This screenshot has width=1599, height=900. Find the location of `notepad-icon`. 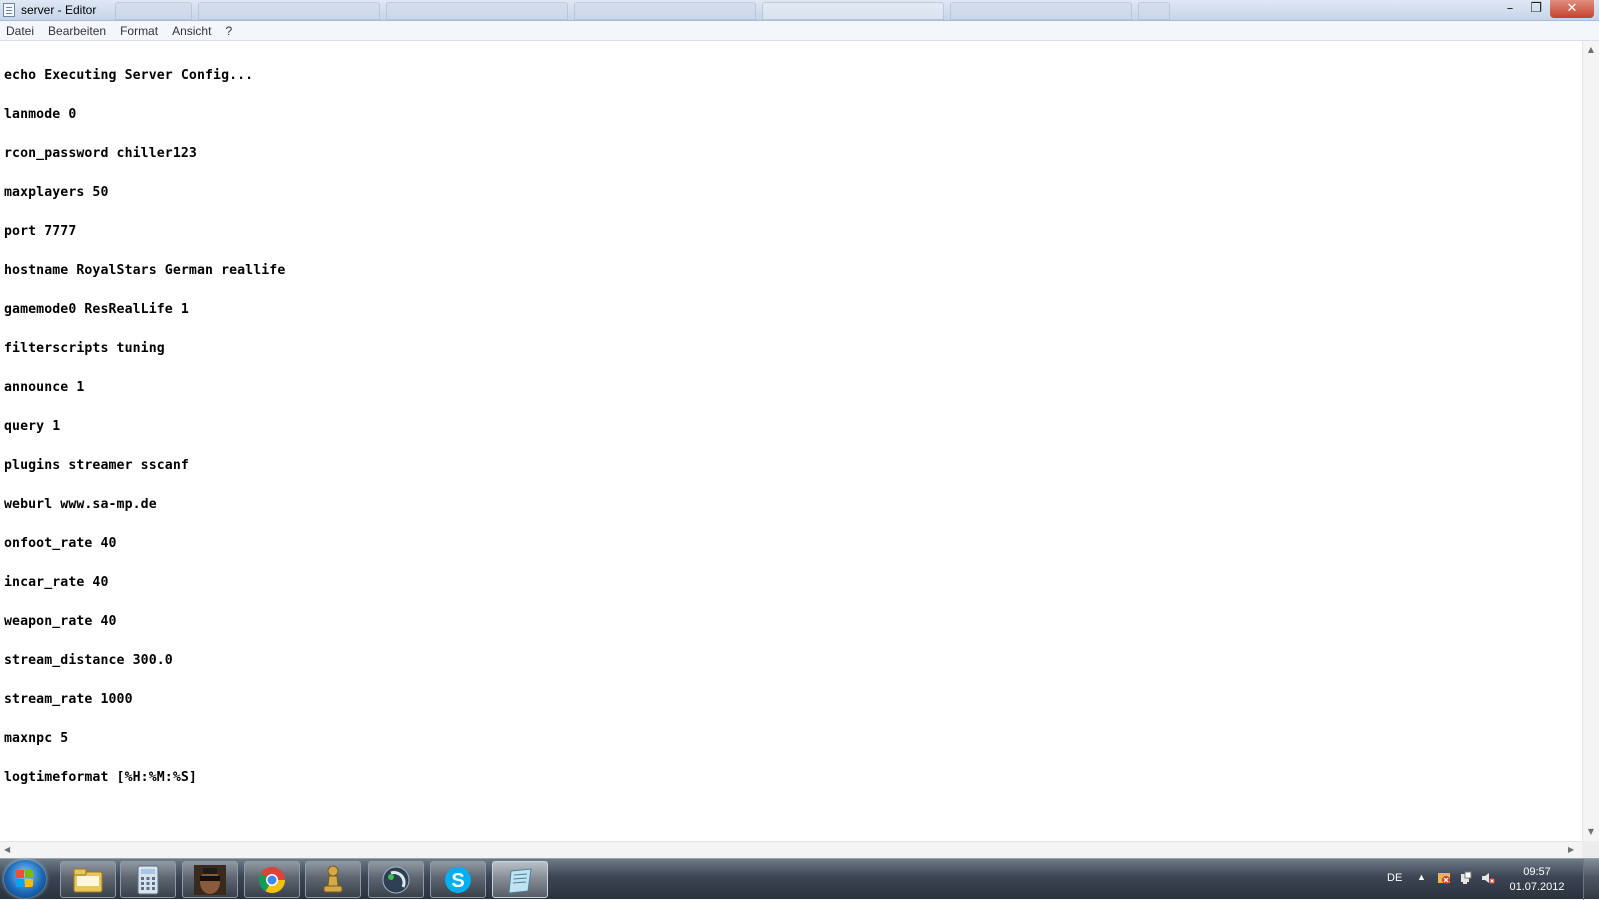

notepad-icon is located at coordinates (520, 880).